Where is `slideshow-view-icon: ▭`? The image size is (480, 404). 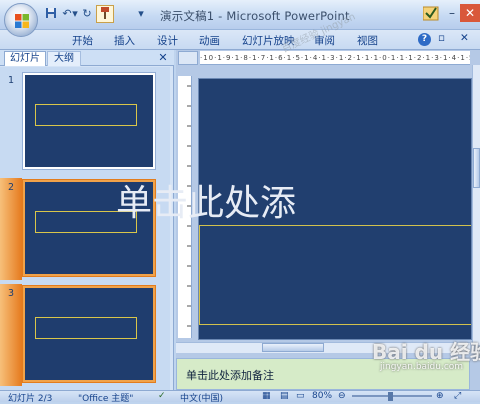 slideshow-view-icon: ▭ is located at coordinates (300, 396).